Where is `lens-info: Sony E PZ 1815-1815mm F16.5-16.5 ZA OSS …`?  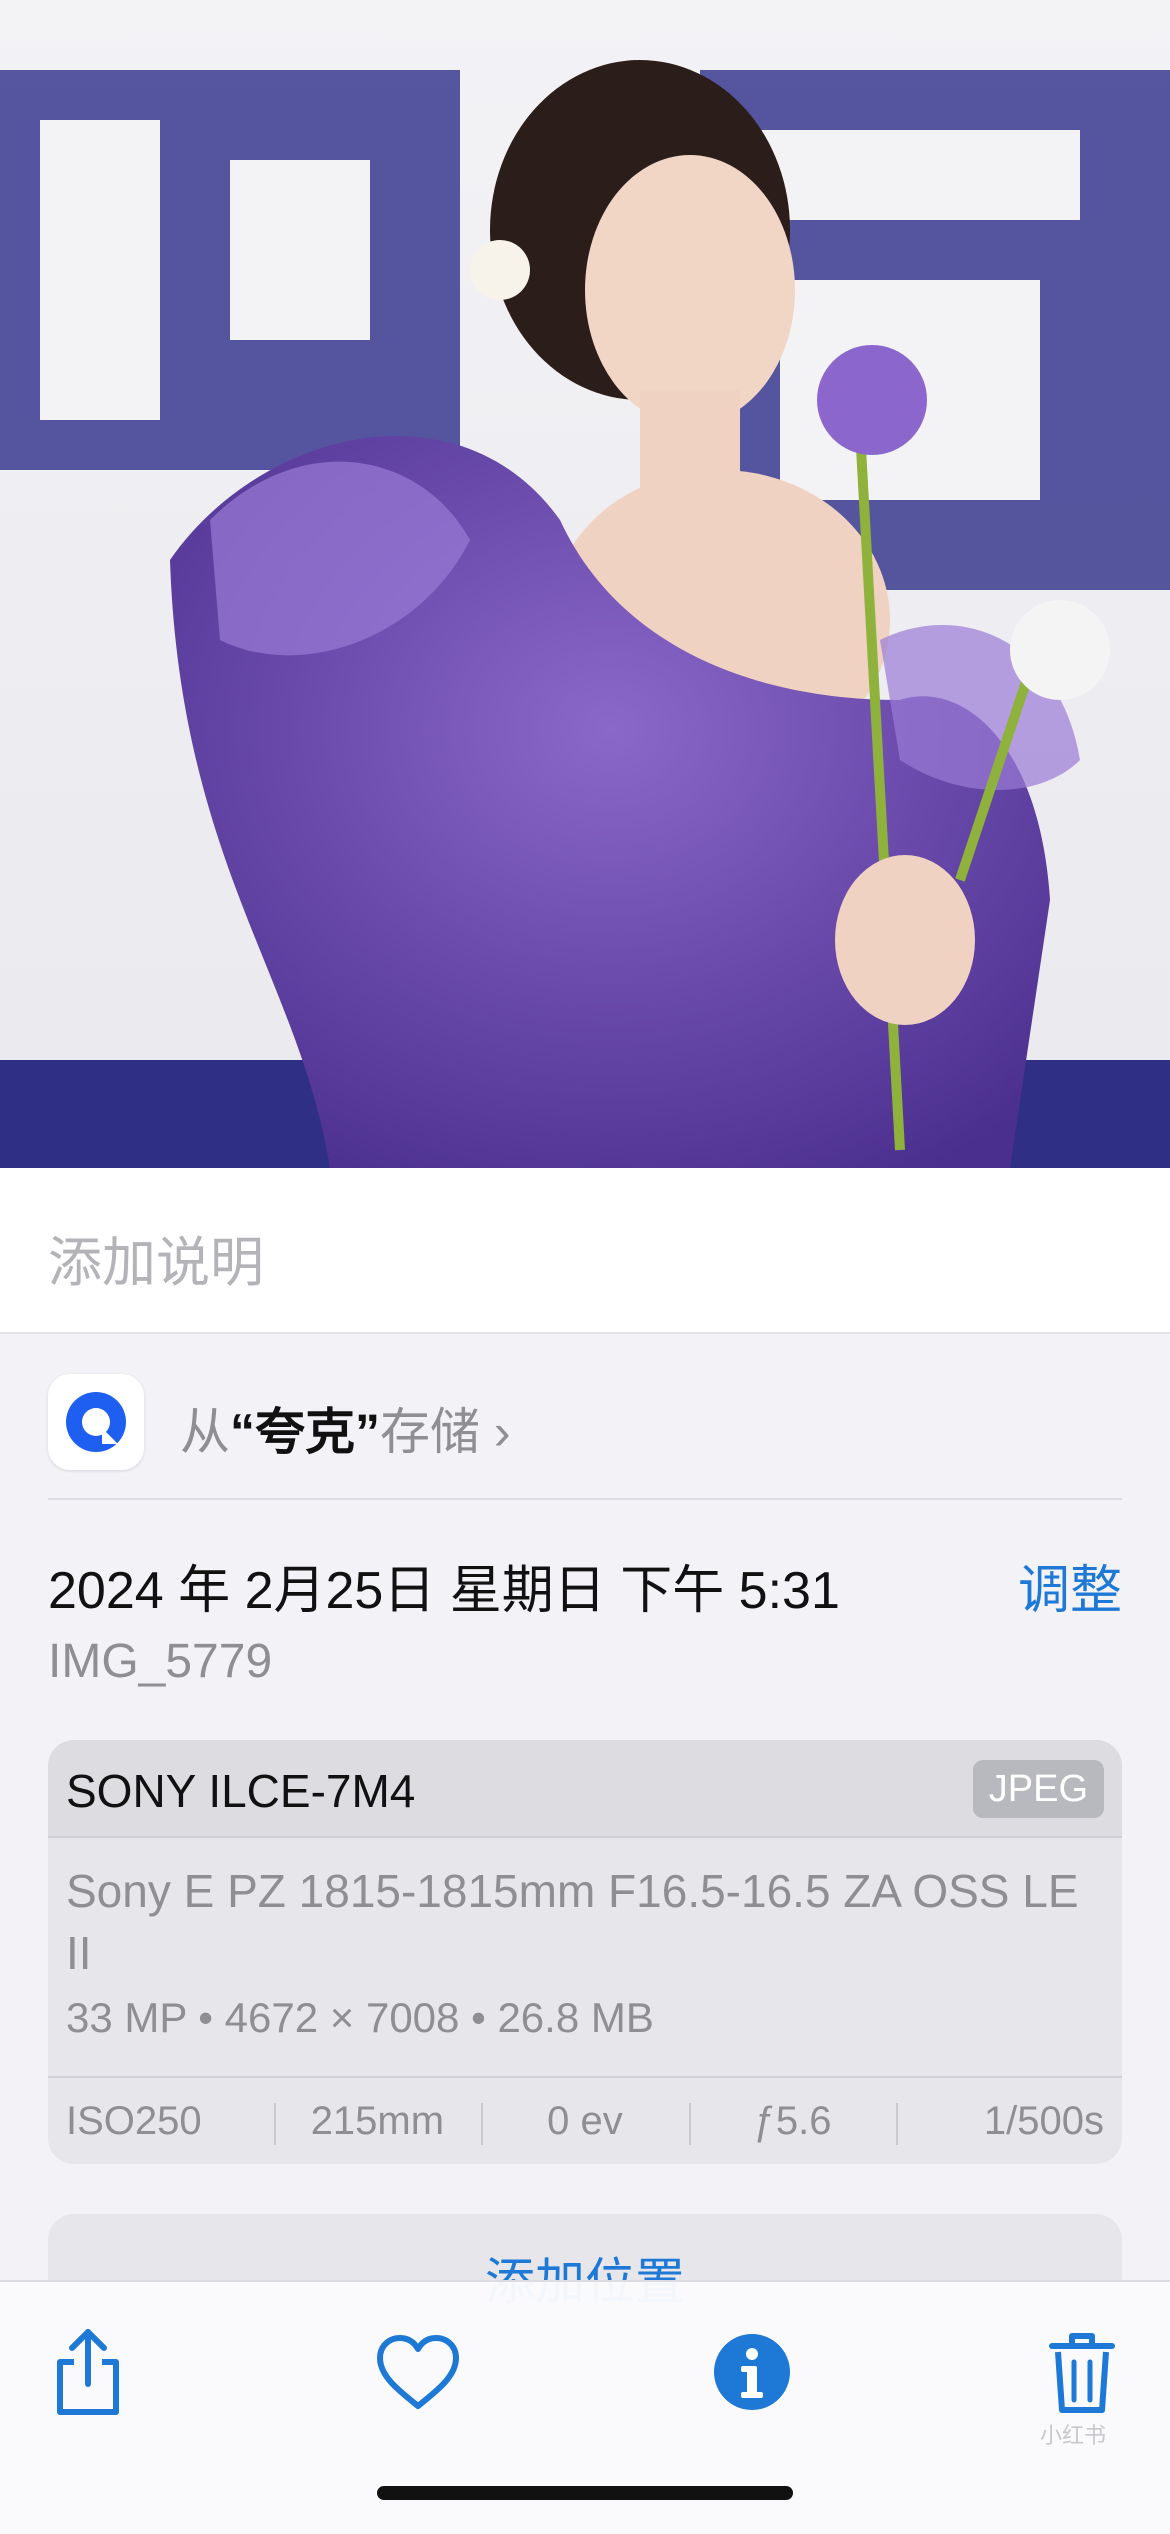 lens-info: Sony E PZ 1815-1815mm F16.5-16.5 ZA OSS … is located at coordinates (572, 1922).